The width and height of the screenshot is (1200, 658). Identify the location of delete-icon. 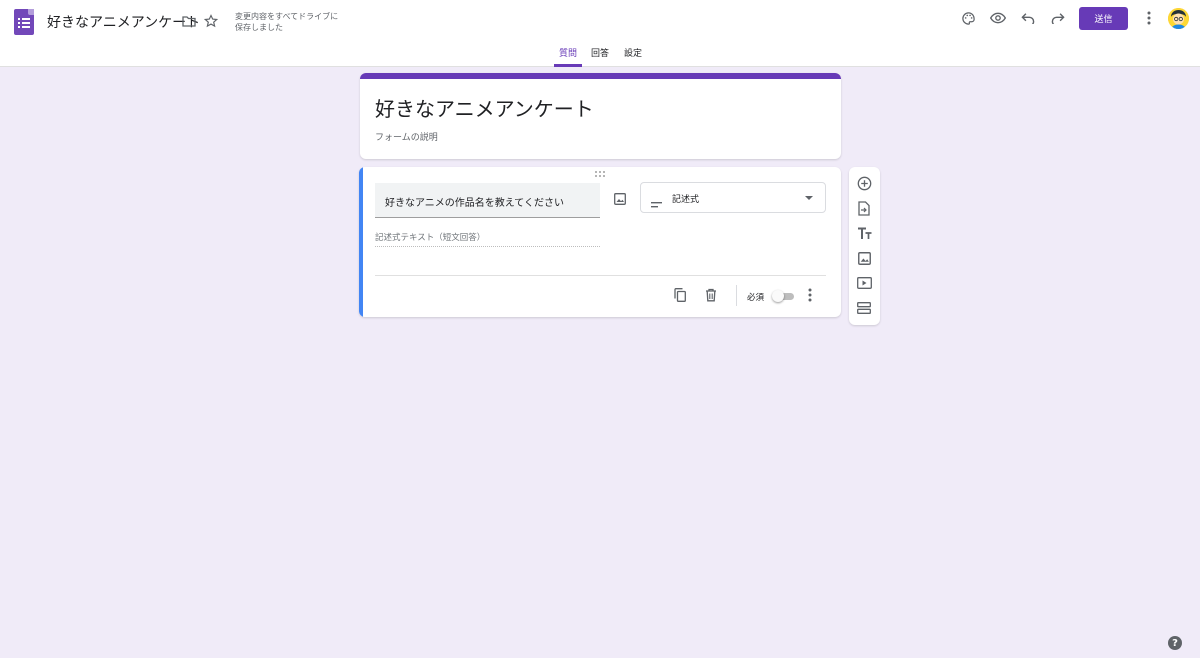
(711, 295).